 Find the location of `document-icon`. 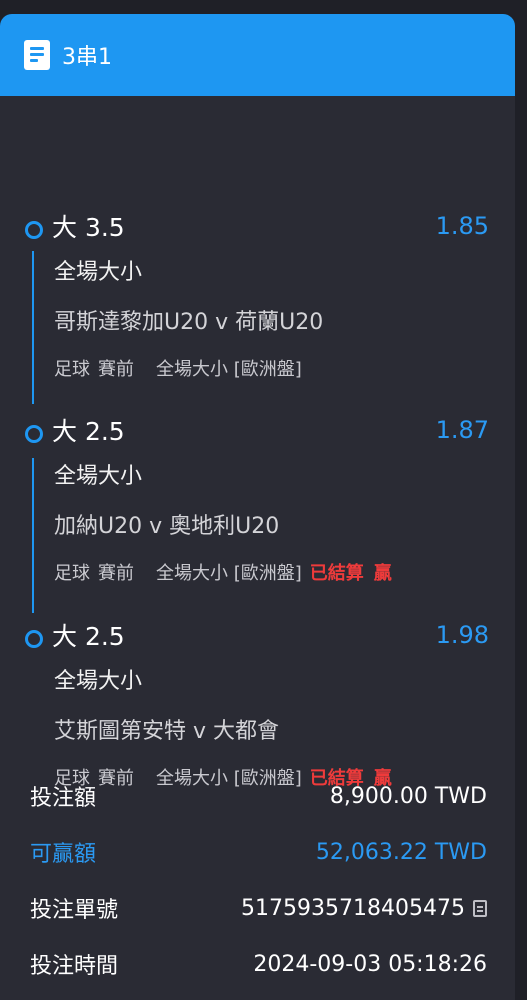

document-icon is located at coordinates (37, 55).